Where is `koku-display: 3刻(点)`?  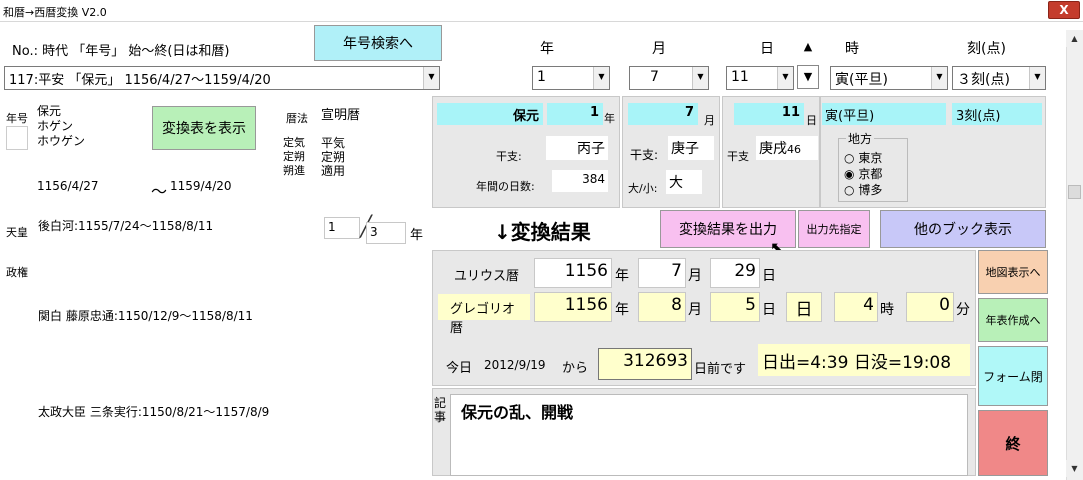 koku-display: 3刻(点) is located at coordinates (997, 114).